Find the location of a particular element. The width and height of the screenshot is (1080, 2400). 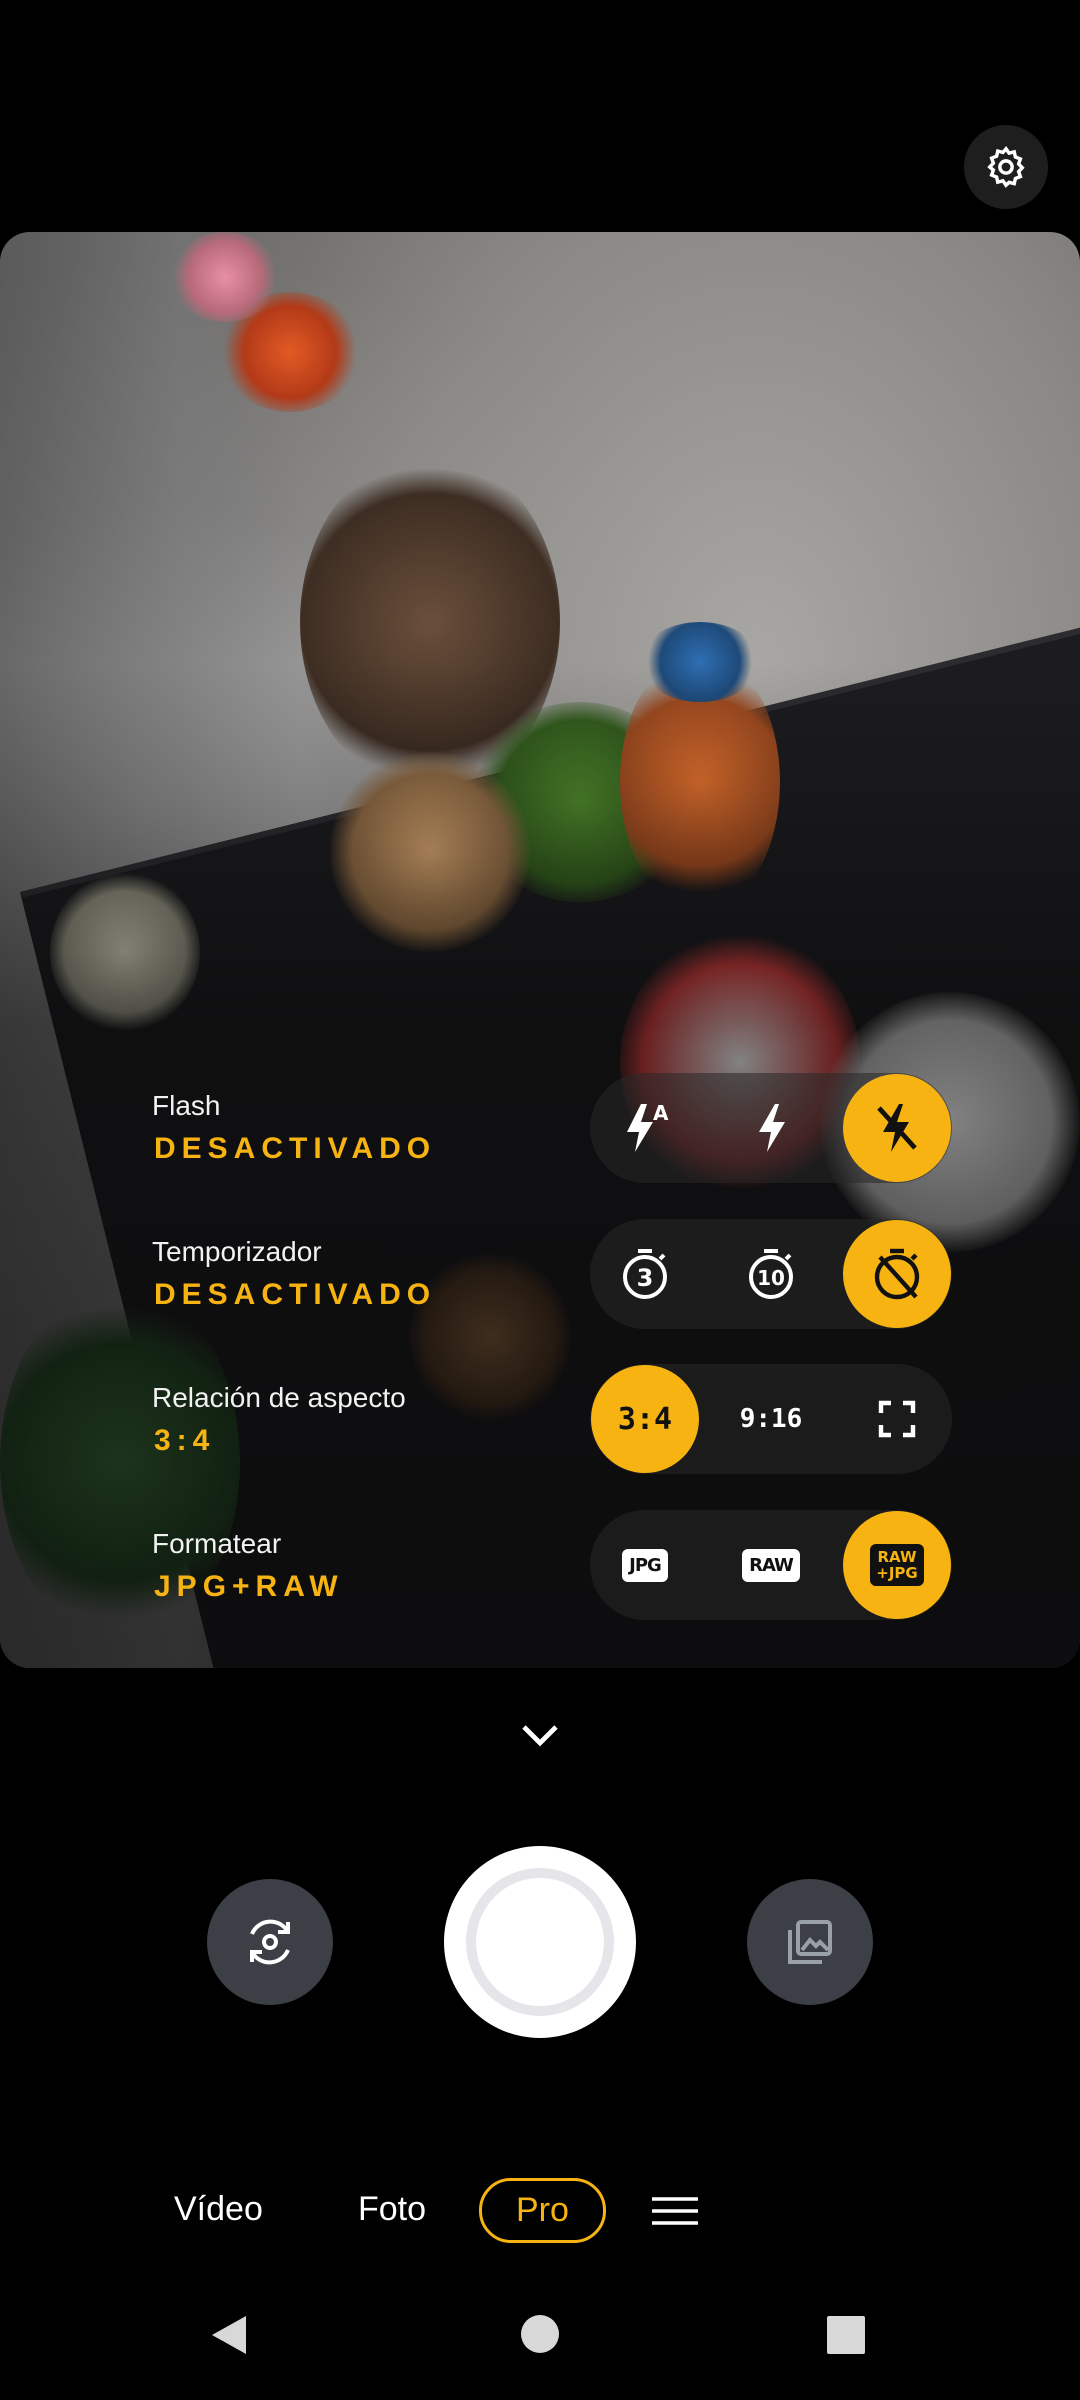

format-raw-option: RAW is located at coordinates (771, 1565).